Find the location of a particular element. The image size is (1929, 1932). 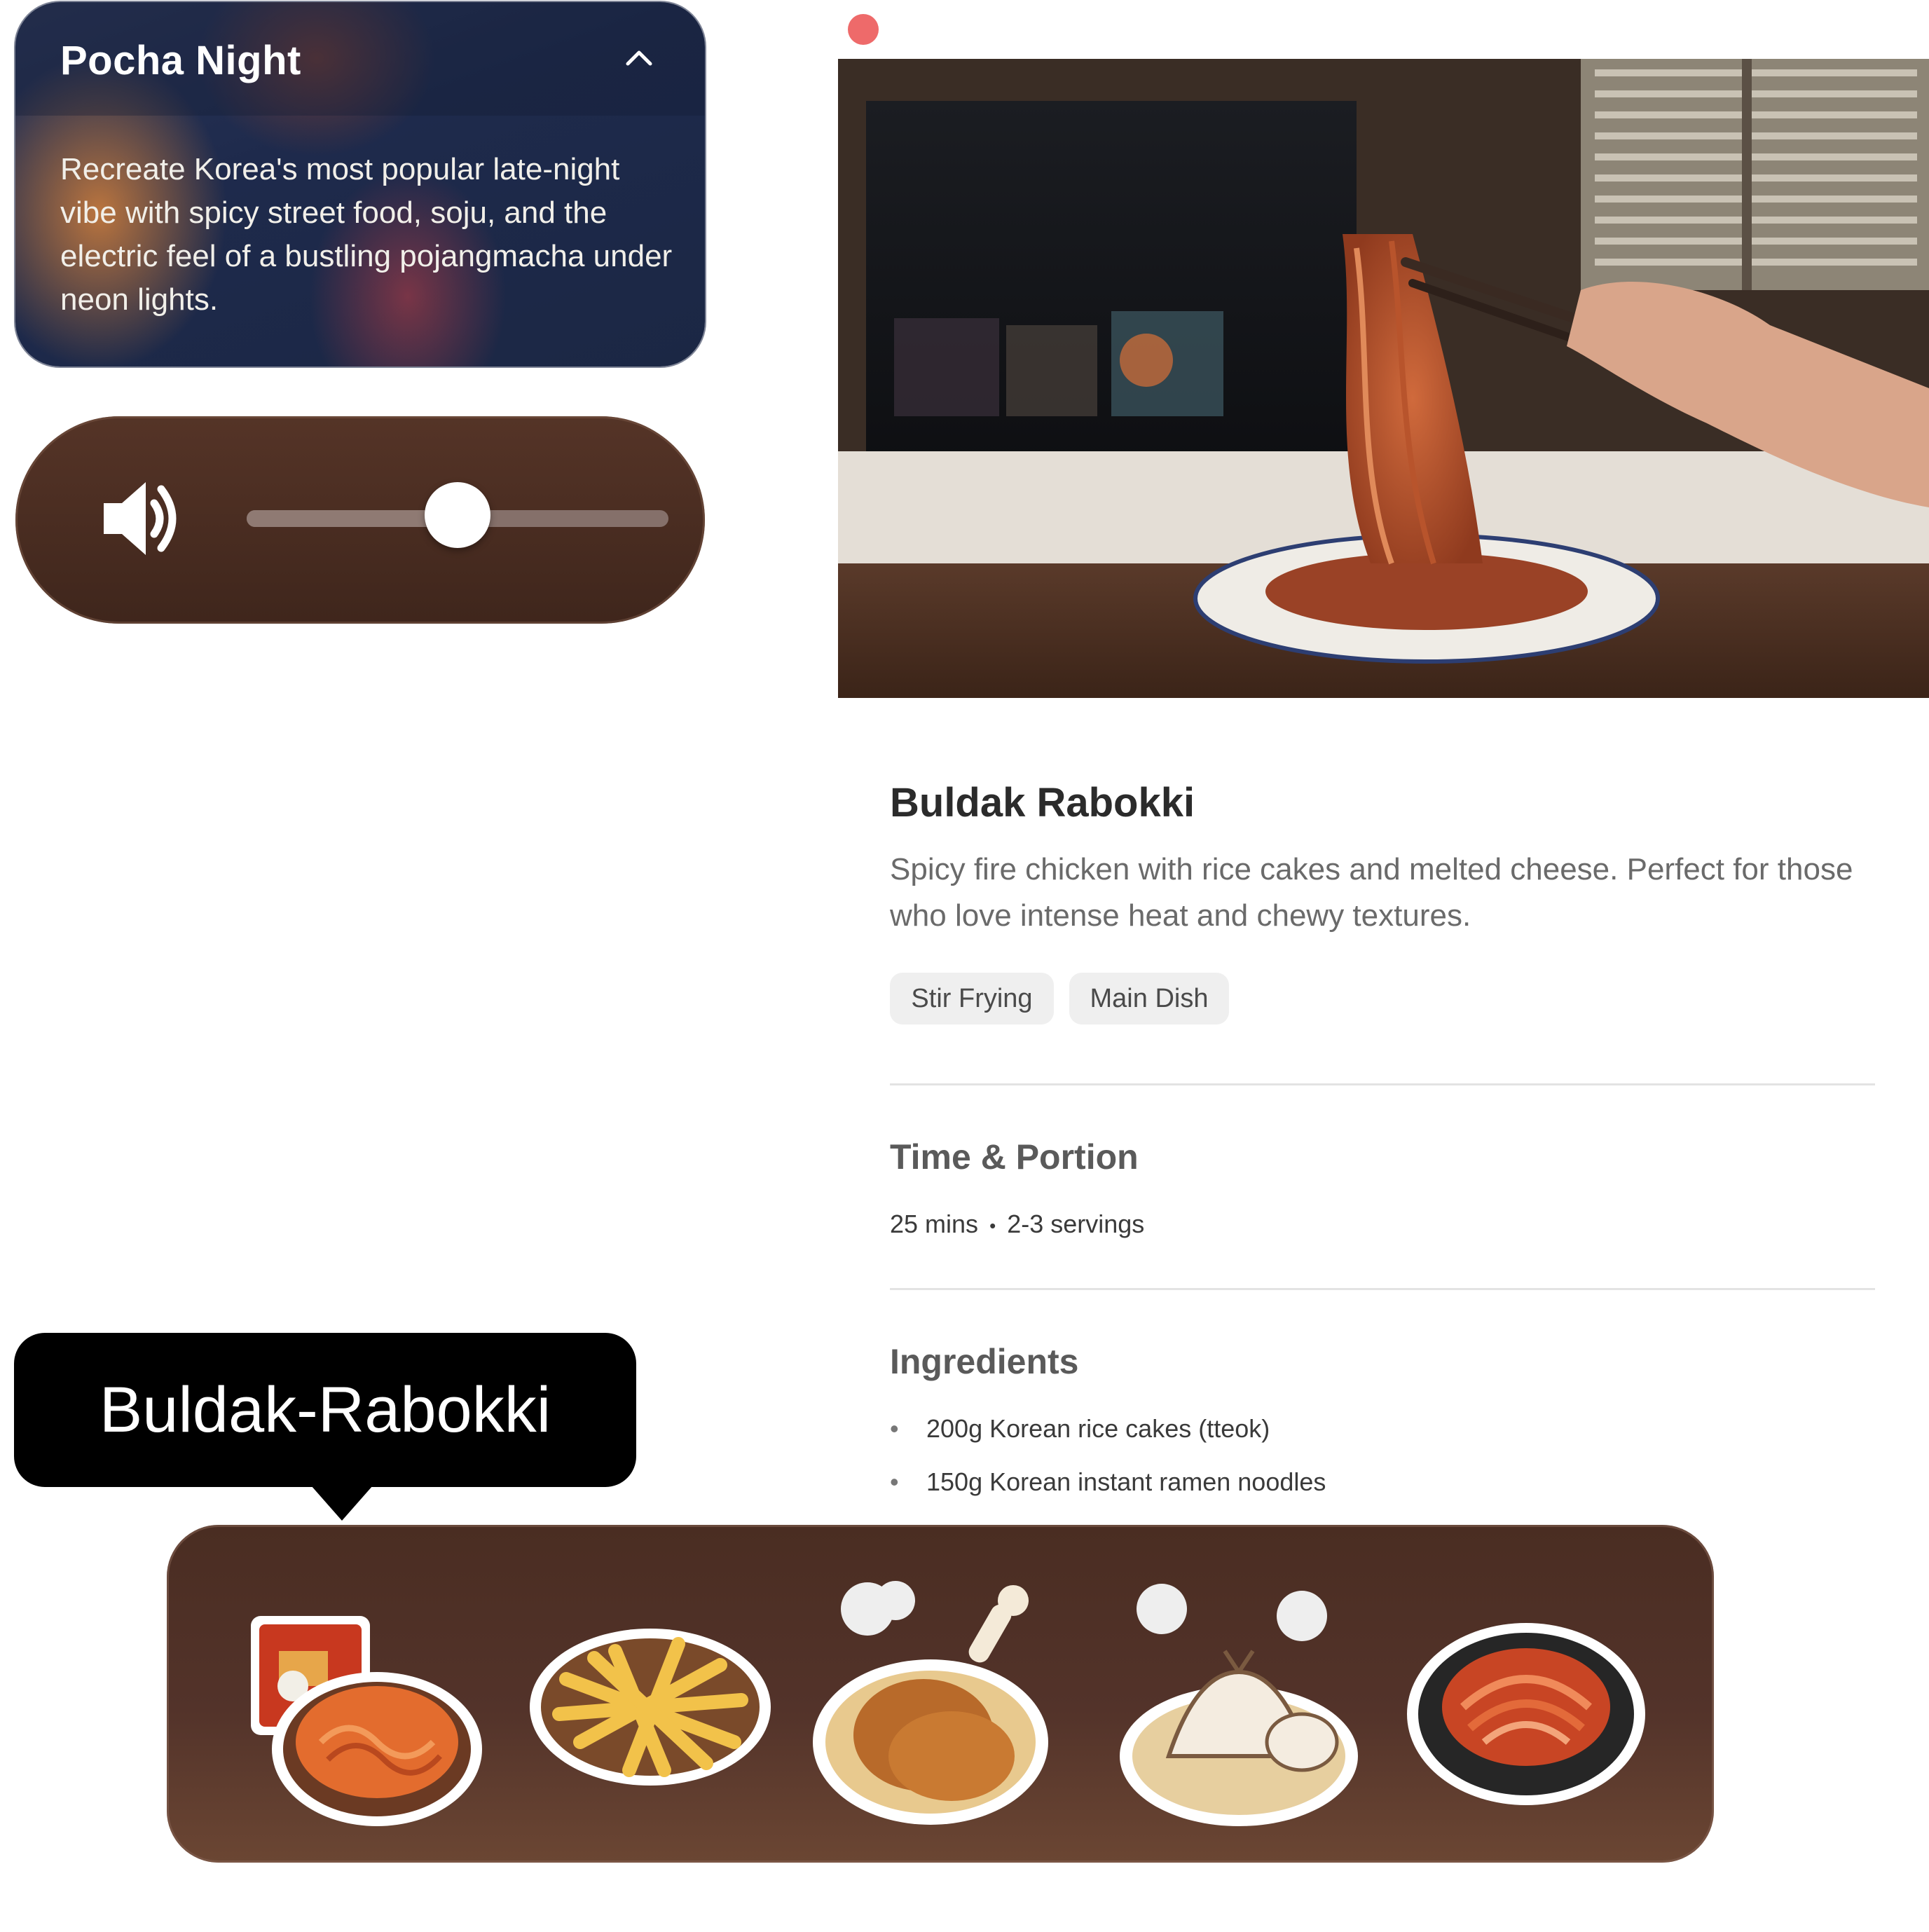

dock-tooltip: Buldak-Rabokki is located at coordinates (325, 1410).